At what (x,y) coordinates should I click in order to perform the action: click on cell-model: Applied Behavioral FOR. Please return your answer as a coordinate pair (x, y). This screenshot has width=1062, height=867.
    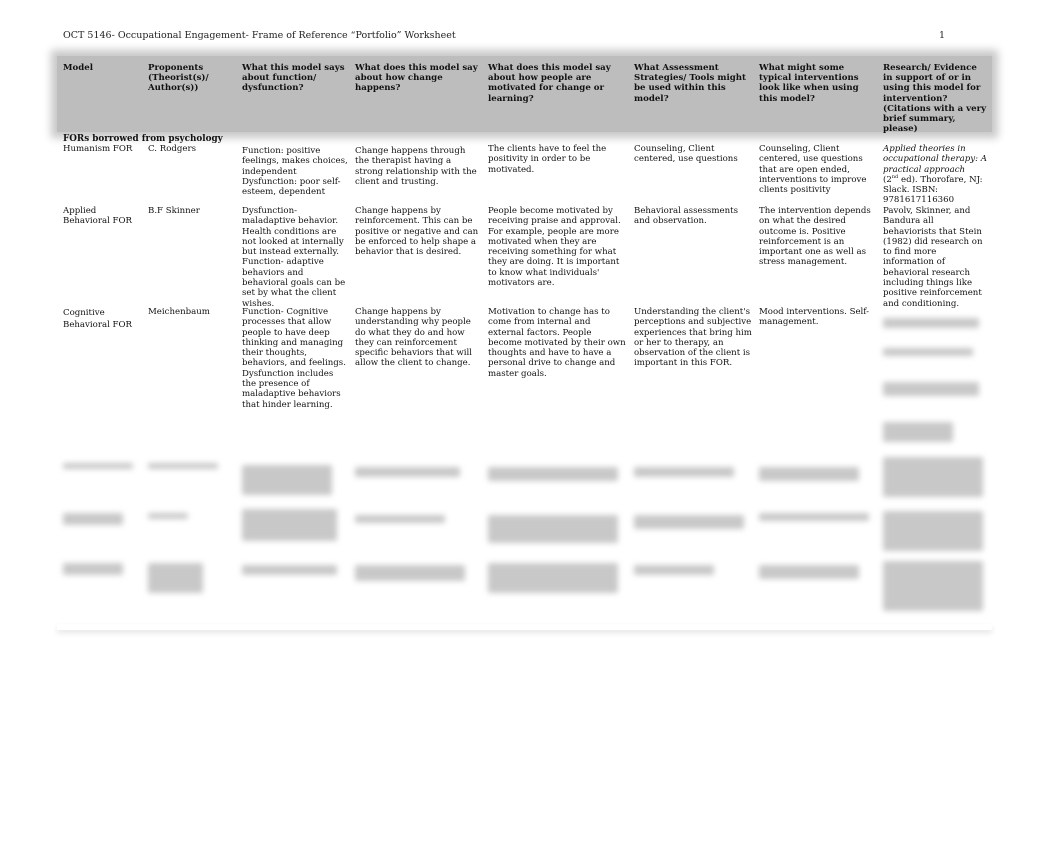
    Looking at the image, I should click on (98, 216).